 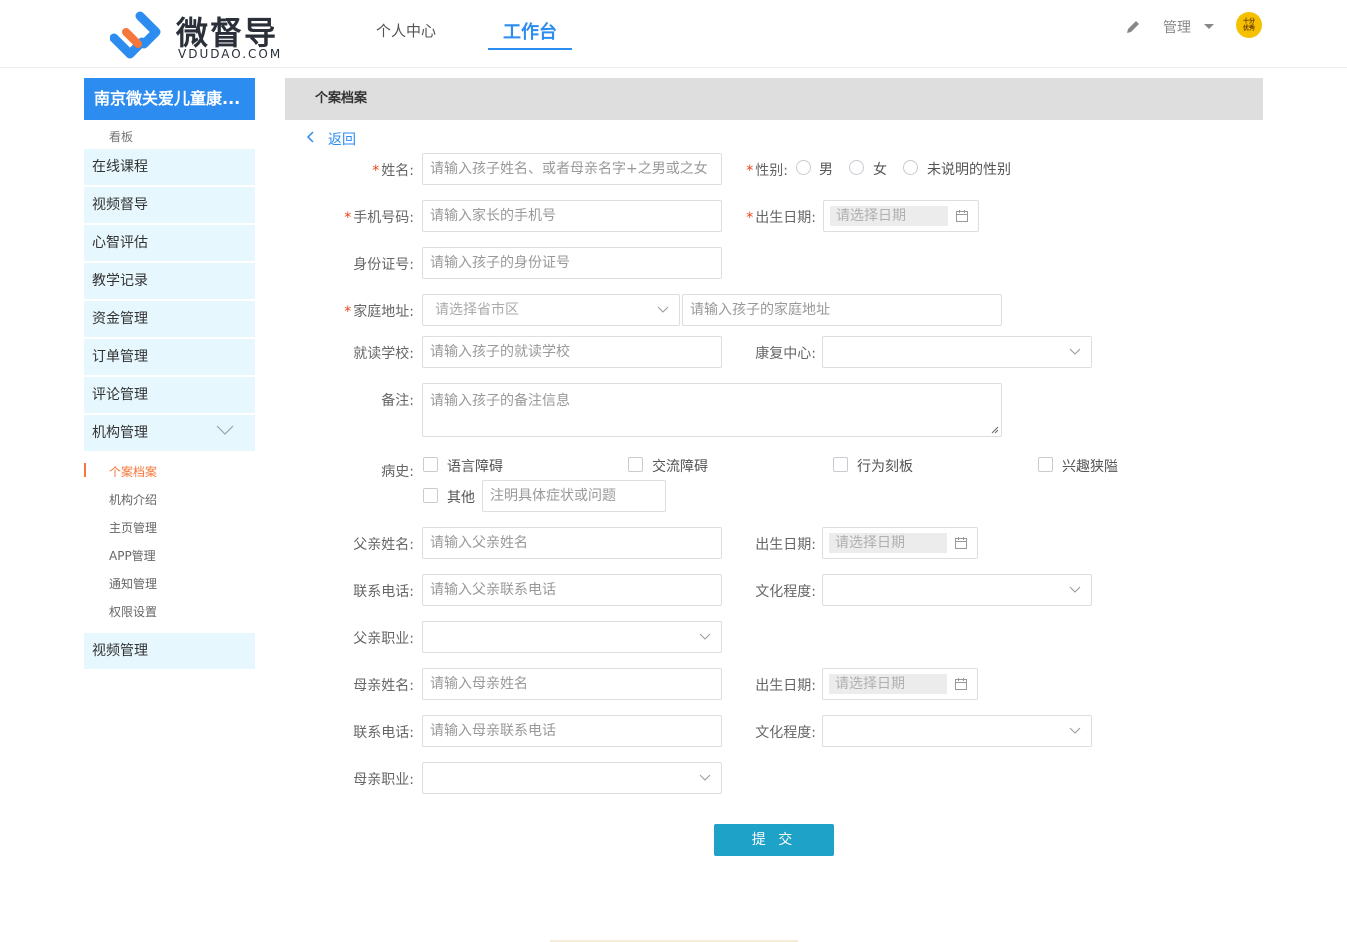 I want to click on child-birth-date-picker: 请选择日期, so click(x=901, y=216).